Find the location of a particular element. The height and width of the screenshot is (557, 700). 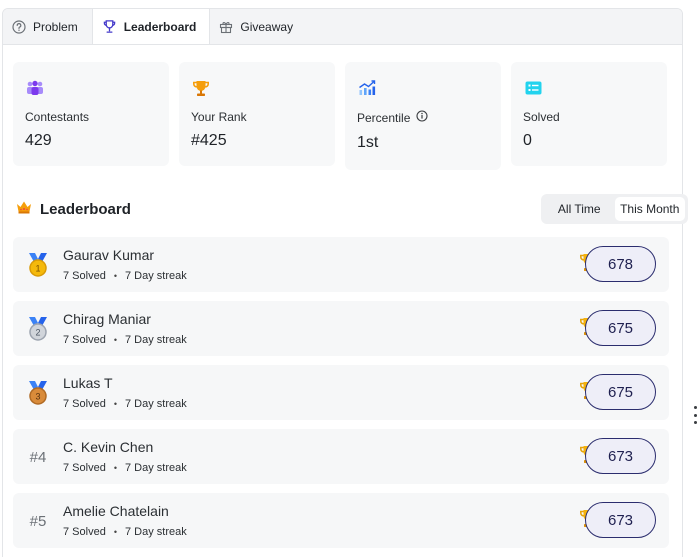

svg-text: 2 is located at coordinates (37, 333).